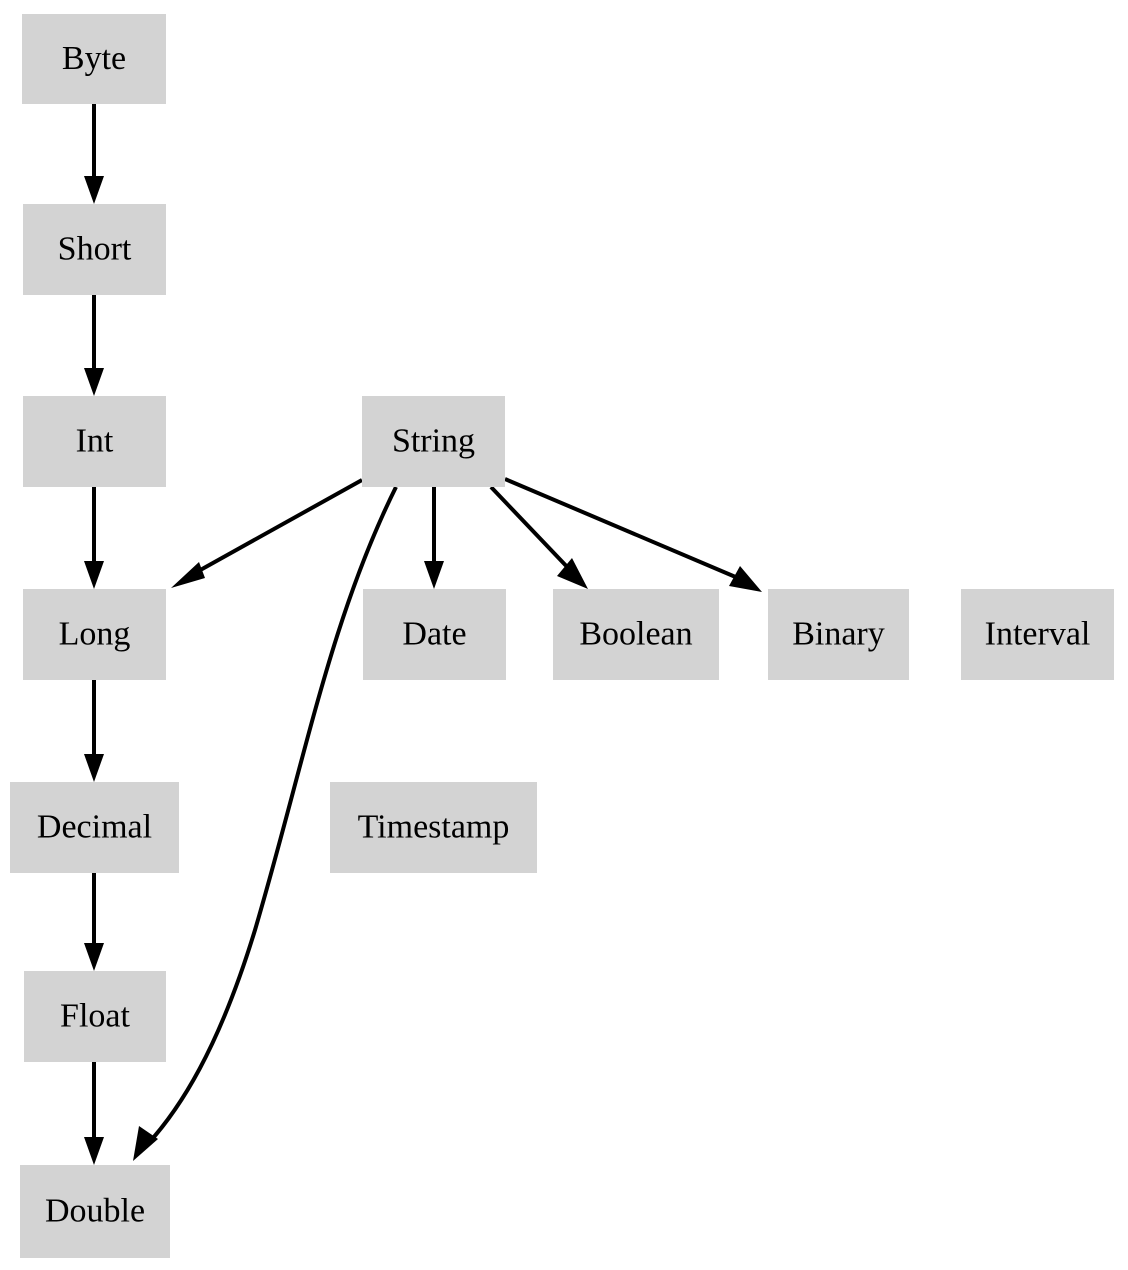 This screenshot has height=1270, width=1128. I want to click on node-label: Long, so click(95, 633).